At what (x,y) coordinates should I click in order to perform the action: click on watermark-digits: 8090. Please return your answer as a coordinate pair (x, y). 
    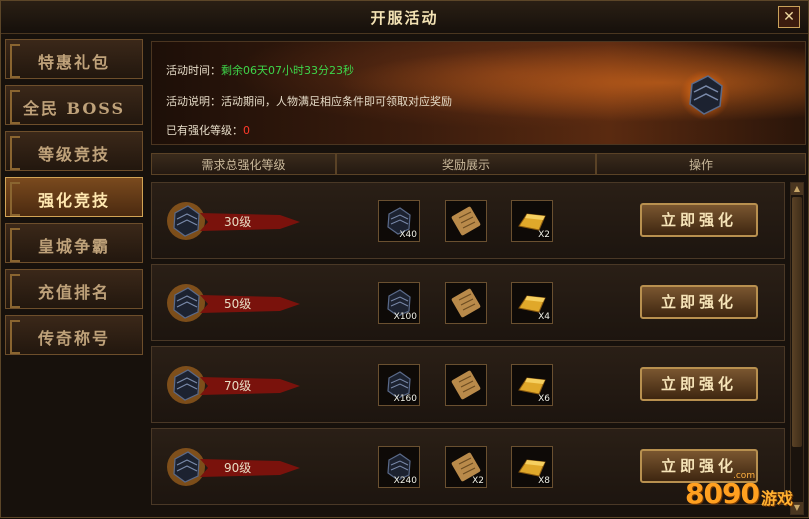
    Looking at the image, I should click on (722, 493).